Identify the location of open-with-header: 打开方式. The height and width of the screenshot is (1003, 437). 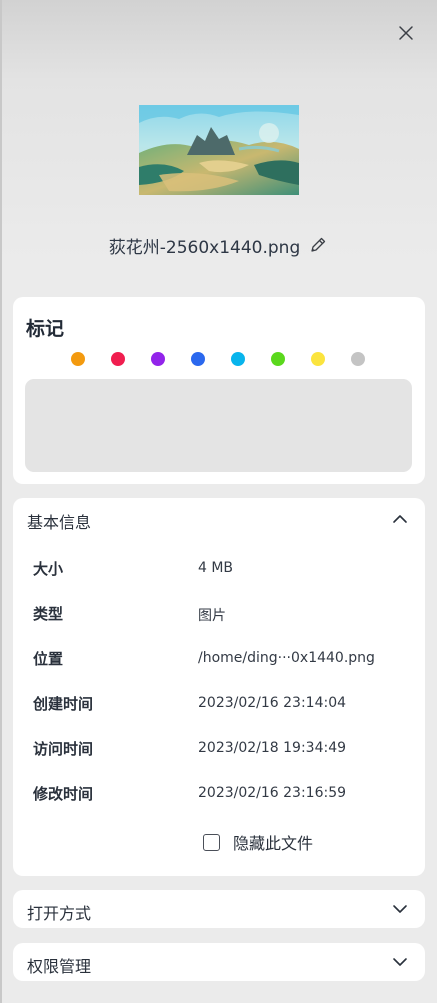
(219, 911).